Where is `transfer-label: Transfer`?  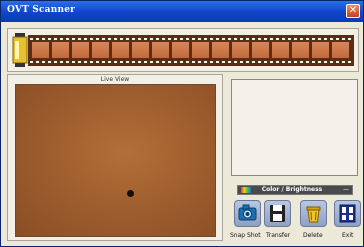 transfer-label: Transfer is located at coordinates (278, 235).